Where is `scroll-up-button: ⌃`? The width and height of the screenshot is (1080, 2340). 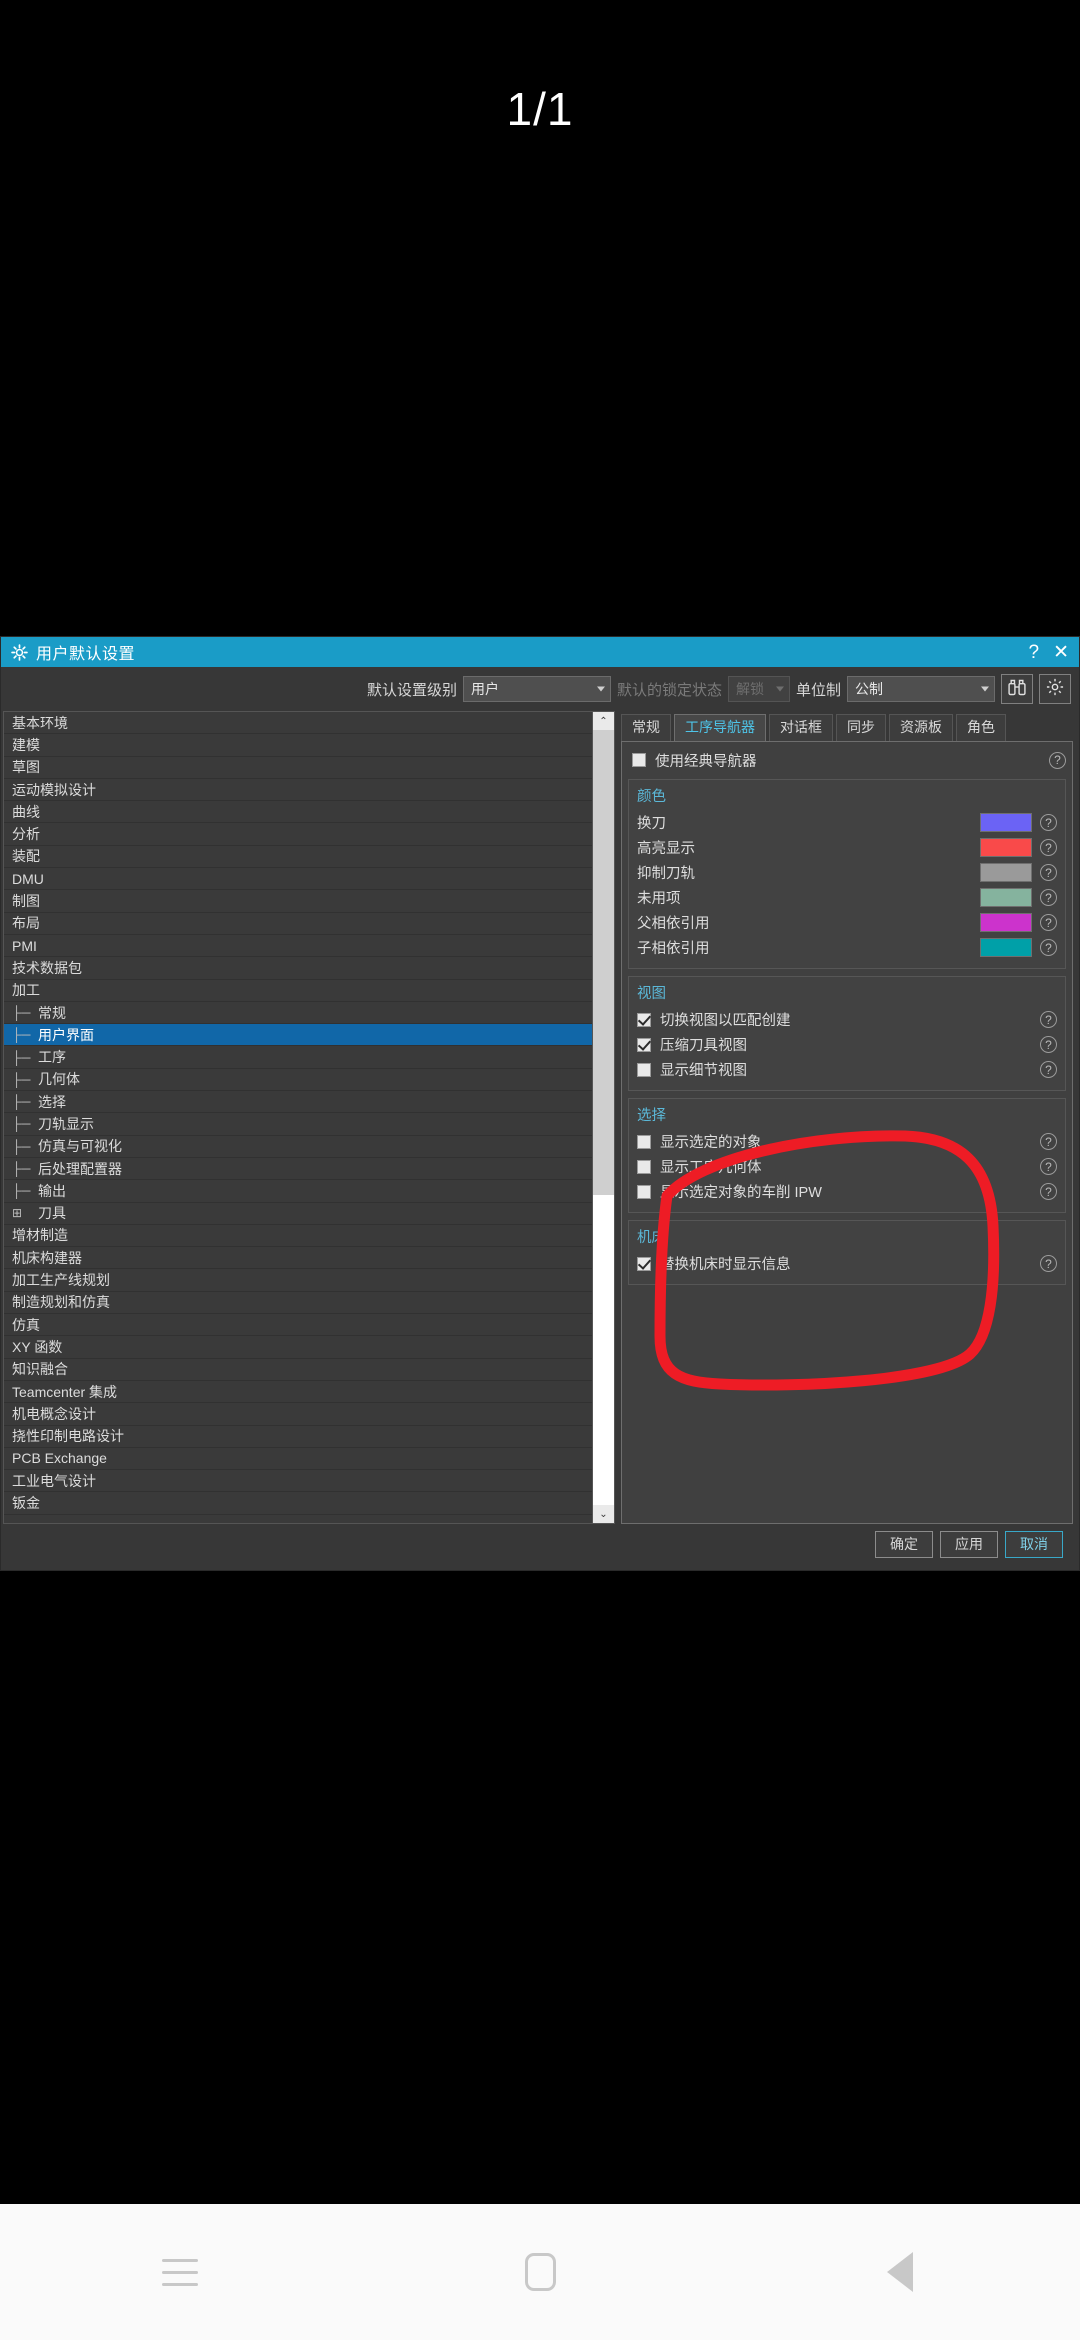
scroll-up-button: ⌃ is located at coordinates (603, 721).